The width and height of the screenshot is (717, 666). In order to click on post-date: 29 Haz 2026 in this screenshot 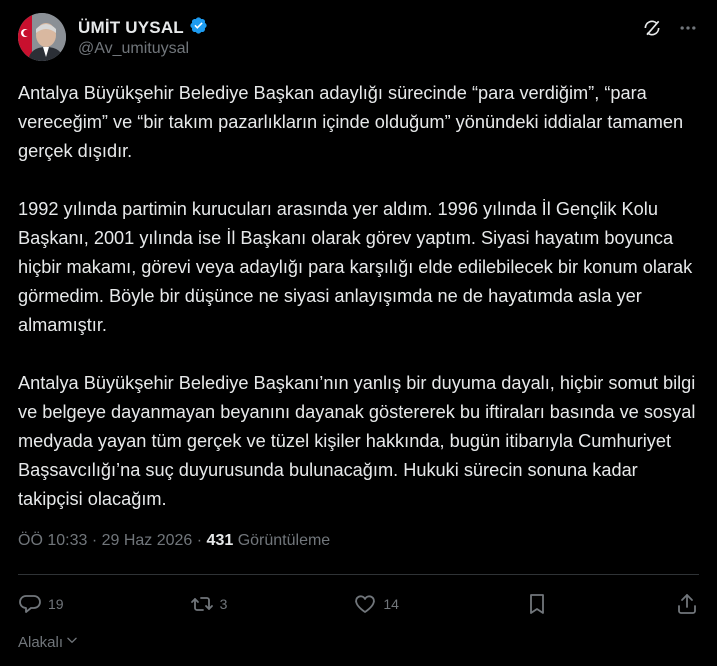, I will do `click(147, 540)`.